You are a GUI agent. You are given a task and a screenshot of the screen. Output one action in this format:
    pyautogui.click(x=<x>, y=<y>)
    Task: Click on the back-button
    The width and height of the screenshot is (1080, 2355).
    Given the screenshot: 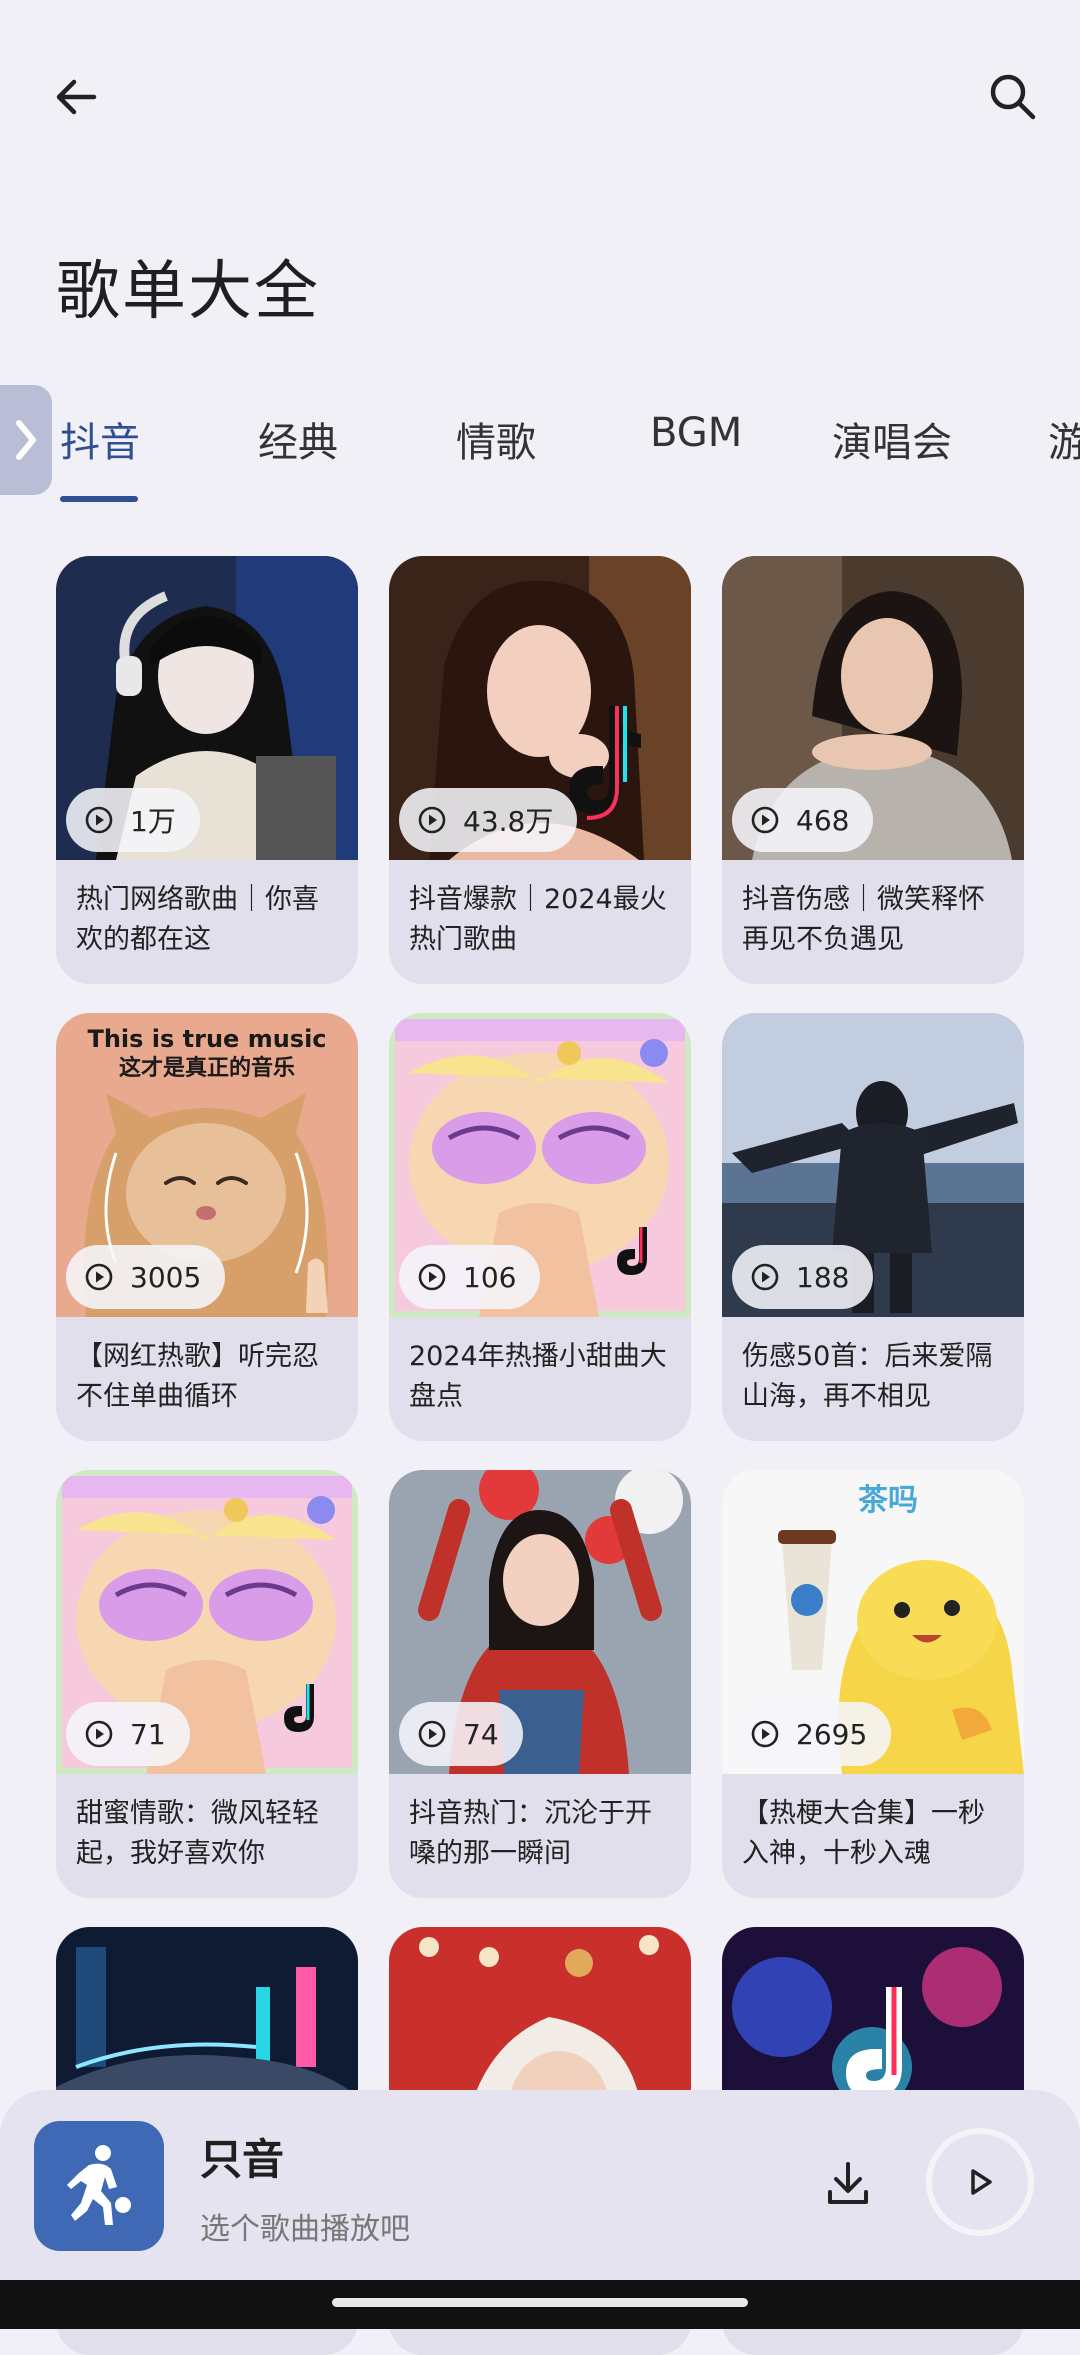 What is the action you would take?
    pyautogui.click(x=77, y=97)
    